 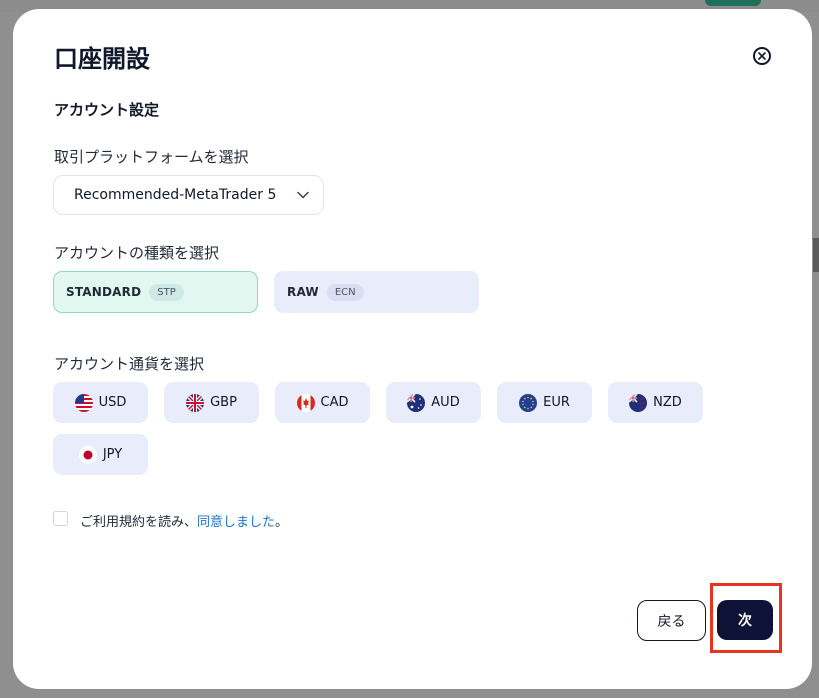 What do you see at coordinates (556, 402) in the screenshot?
I see `currency-code: EUR` at bounding box center [556, 402].